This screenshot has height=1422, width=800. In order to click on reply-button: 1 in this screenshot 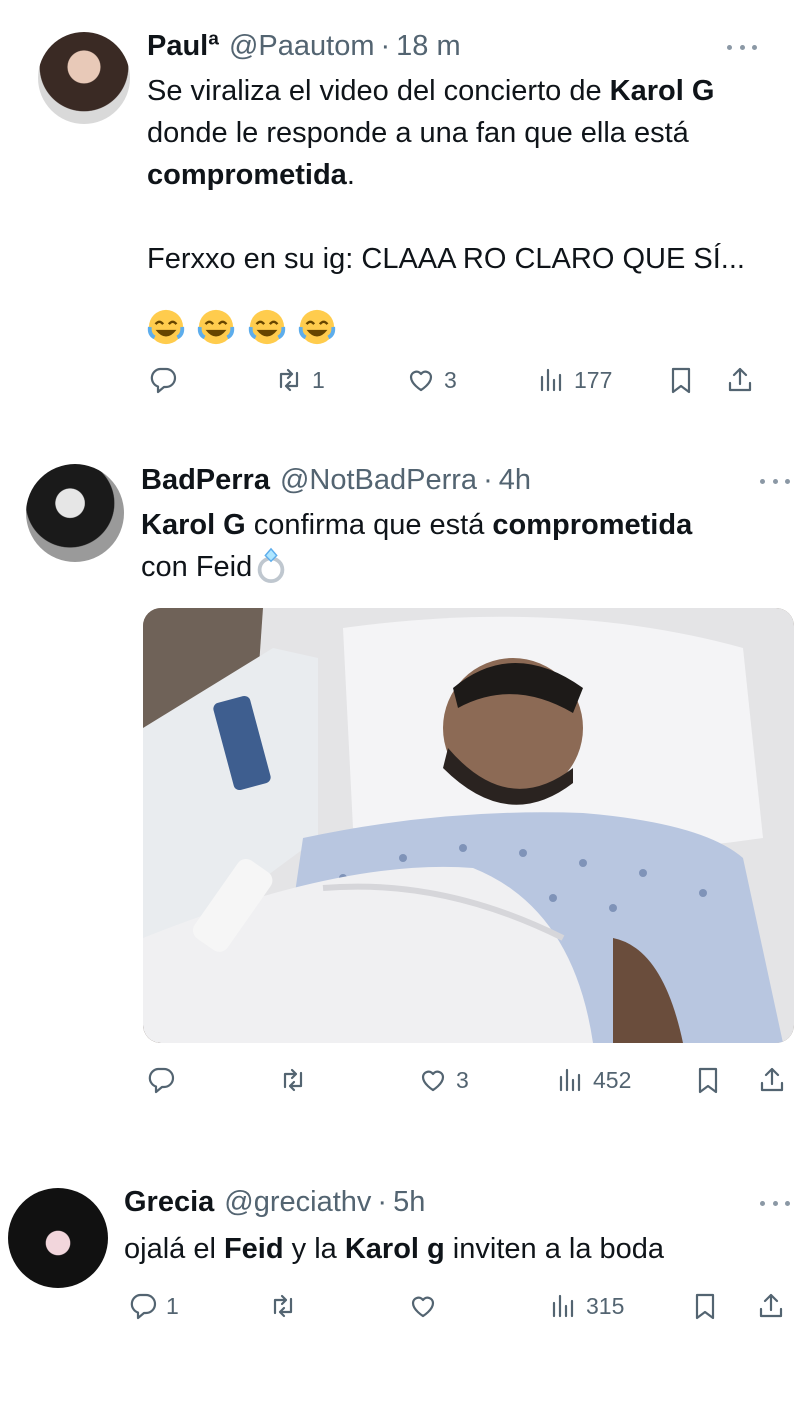, I will do `click(153, 1306)`.